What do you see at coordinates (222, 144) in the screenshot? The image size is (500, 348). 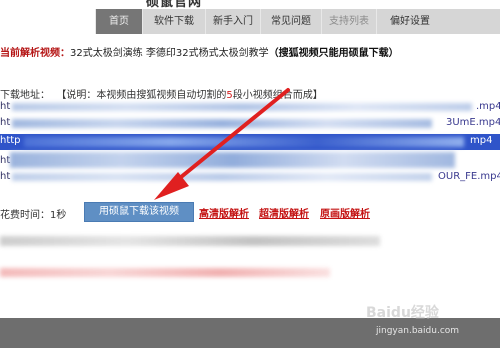 I see `annotation-arrow-icon` at bounding box center [222, 144].